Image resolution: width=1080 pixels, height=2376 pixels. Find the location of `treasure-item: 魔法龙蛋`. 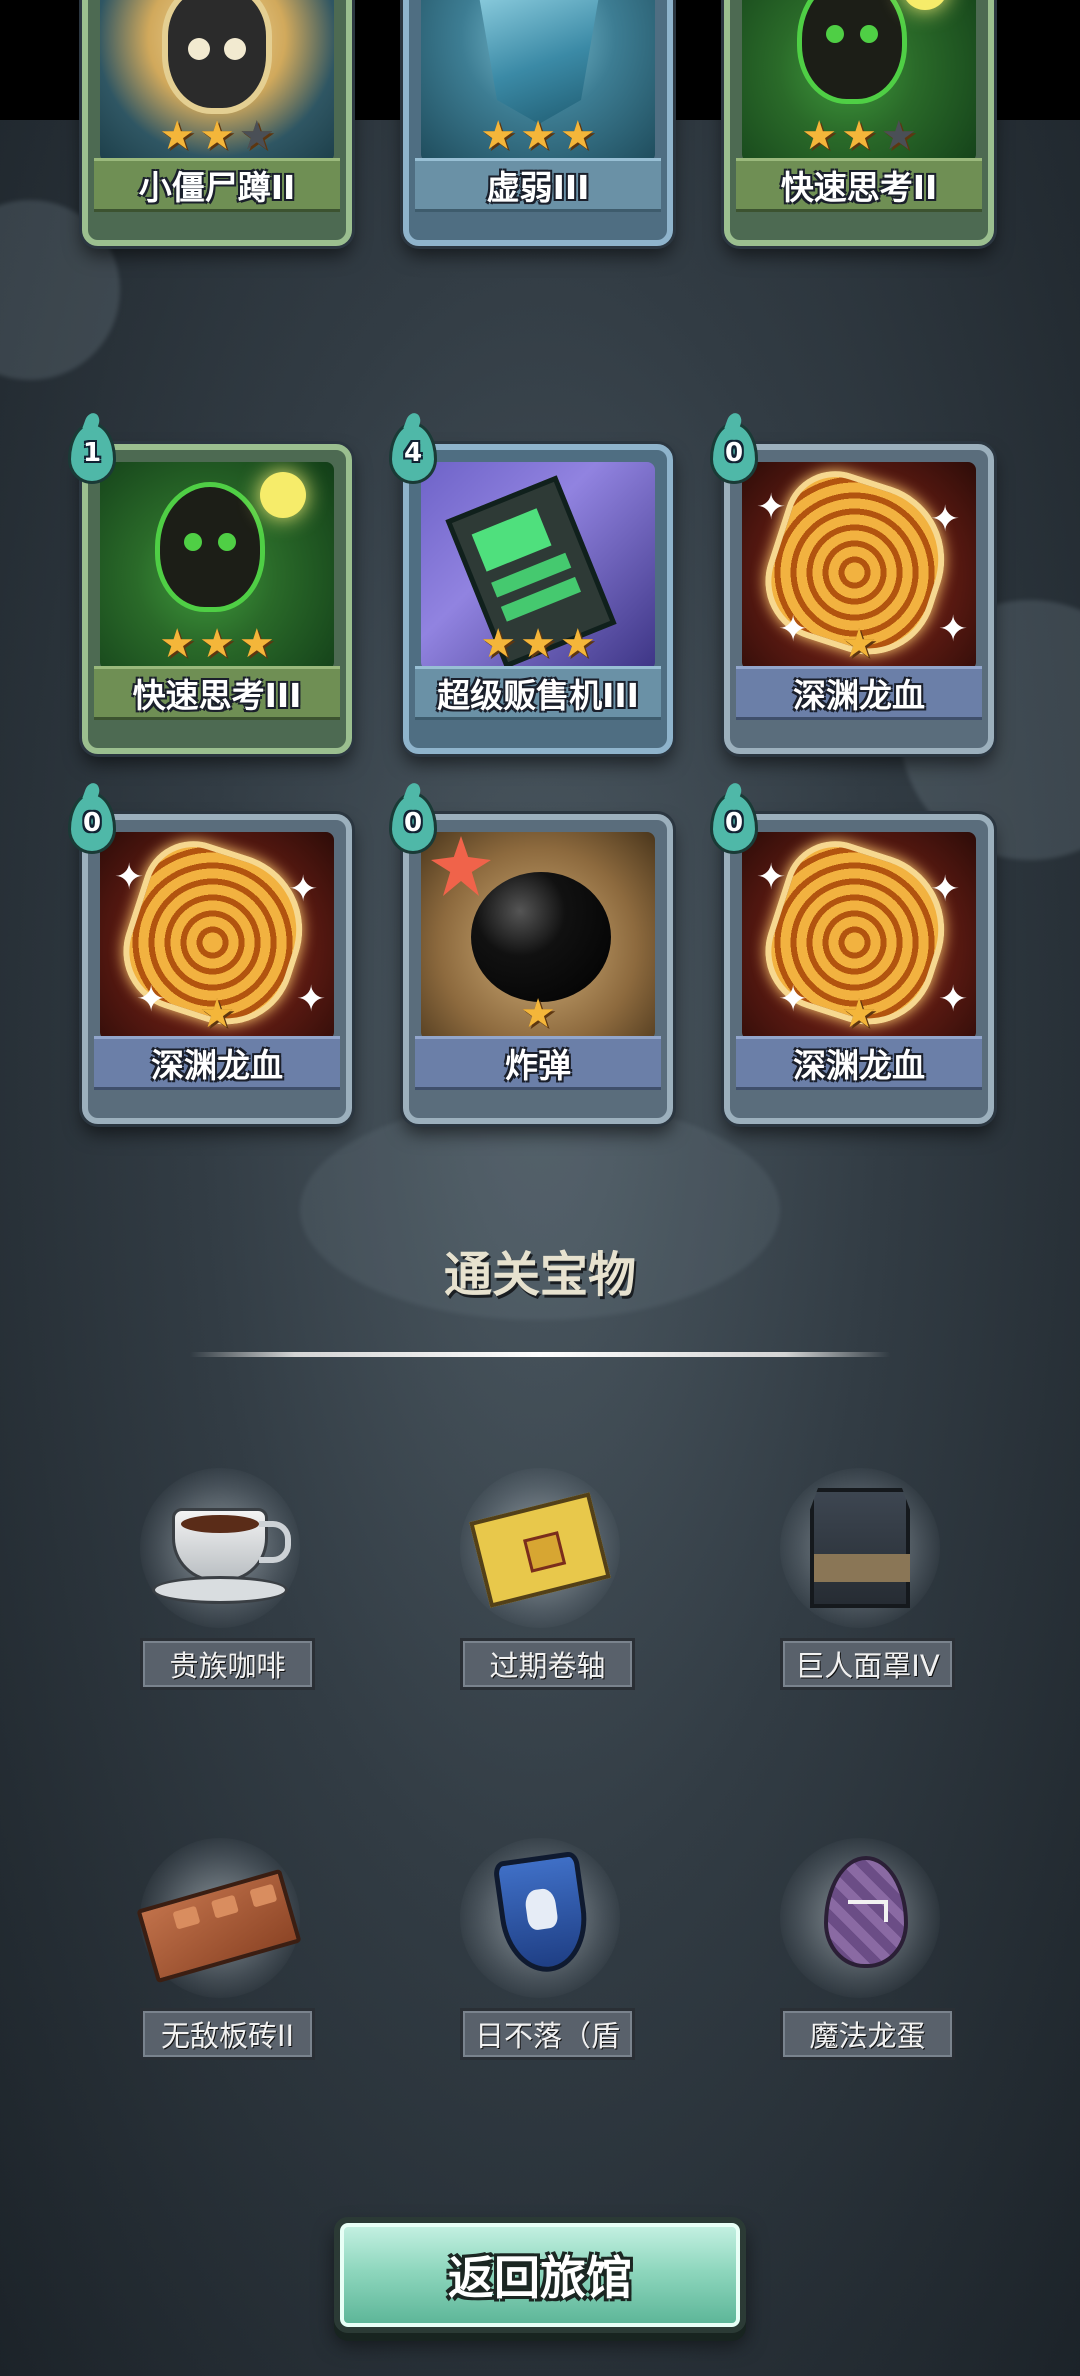

treasure-item: 魔法龙蛋 is located at coordinates (860, 1953).